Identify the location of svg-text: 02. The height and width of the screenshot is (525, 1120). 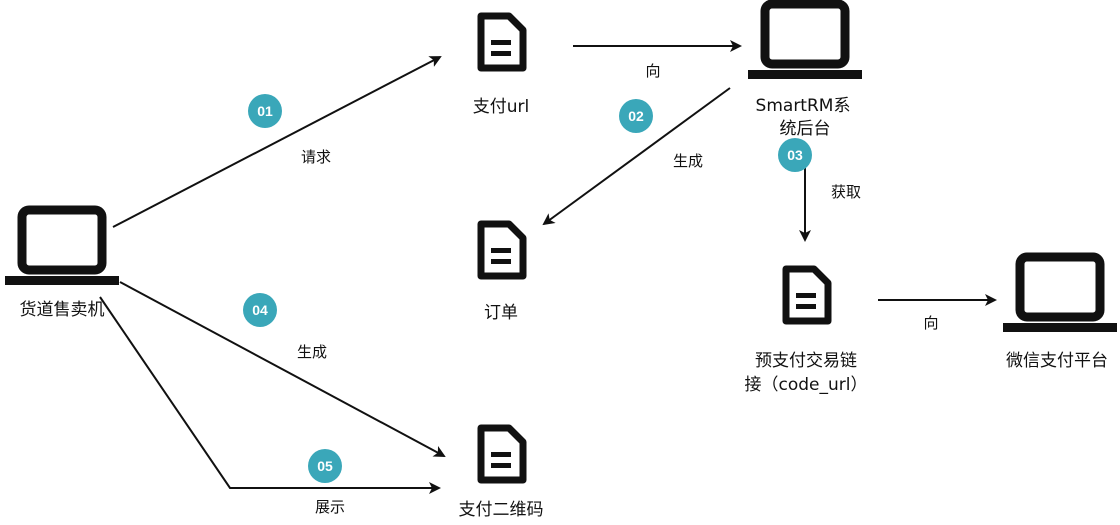
(636, 116).